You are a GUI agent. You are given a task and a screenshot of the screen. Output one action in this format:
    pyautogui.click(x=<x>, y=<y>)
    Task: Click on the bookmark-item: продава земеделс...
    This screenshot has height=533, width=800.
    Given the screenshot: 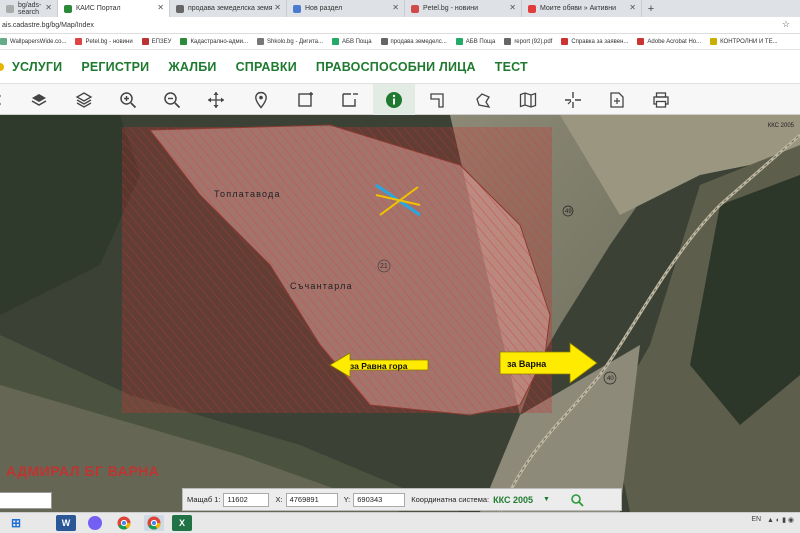 What is the action you would take?
    pyautogui.click(x=413, y=41)
    